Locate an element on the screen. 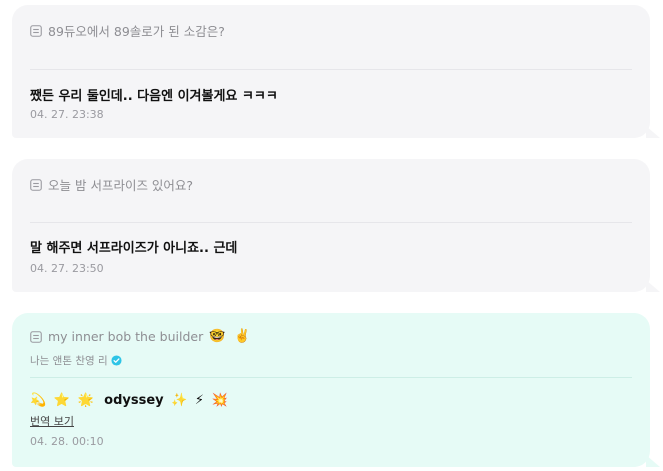  author-row: 나는 앤톤 찬영 리 is located at coordinates (76, 360).